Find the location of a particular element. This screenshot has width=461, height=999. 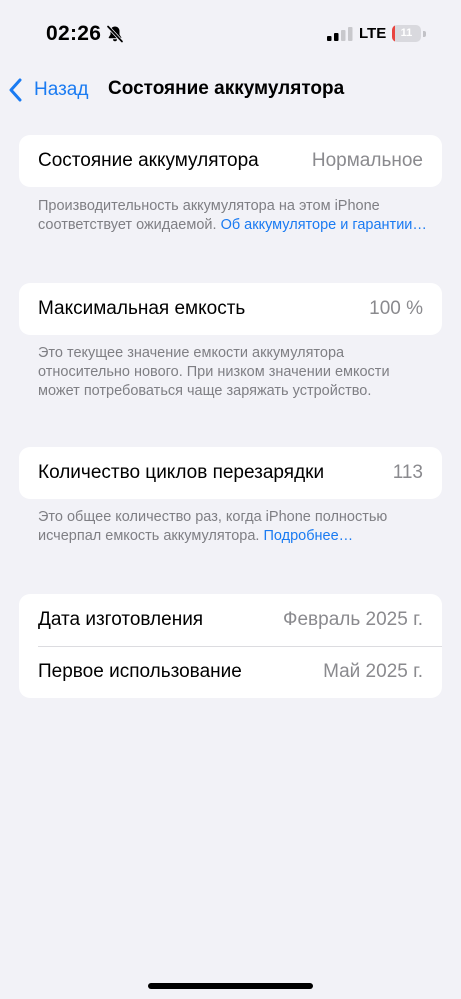

first-use-row: Первое использование Май 2025 г. is located at coordinates (230, 672).